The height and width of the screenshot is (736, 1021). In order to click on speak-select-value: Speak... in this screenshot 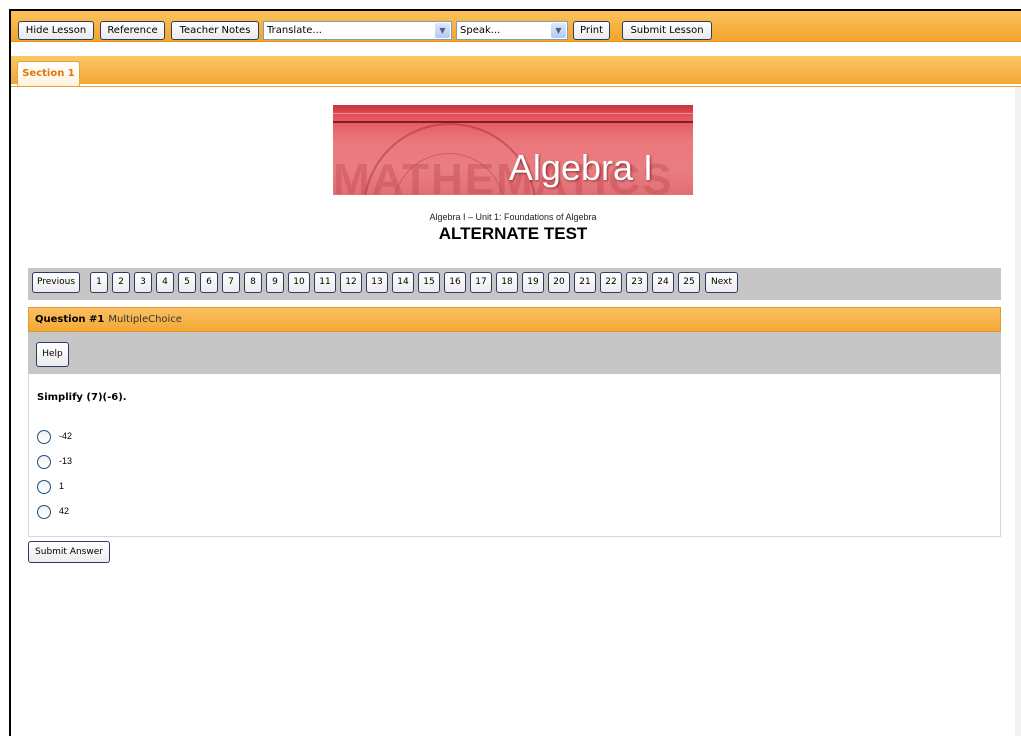, I will do `click(480, 30)`.